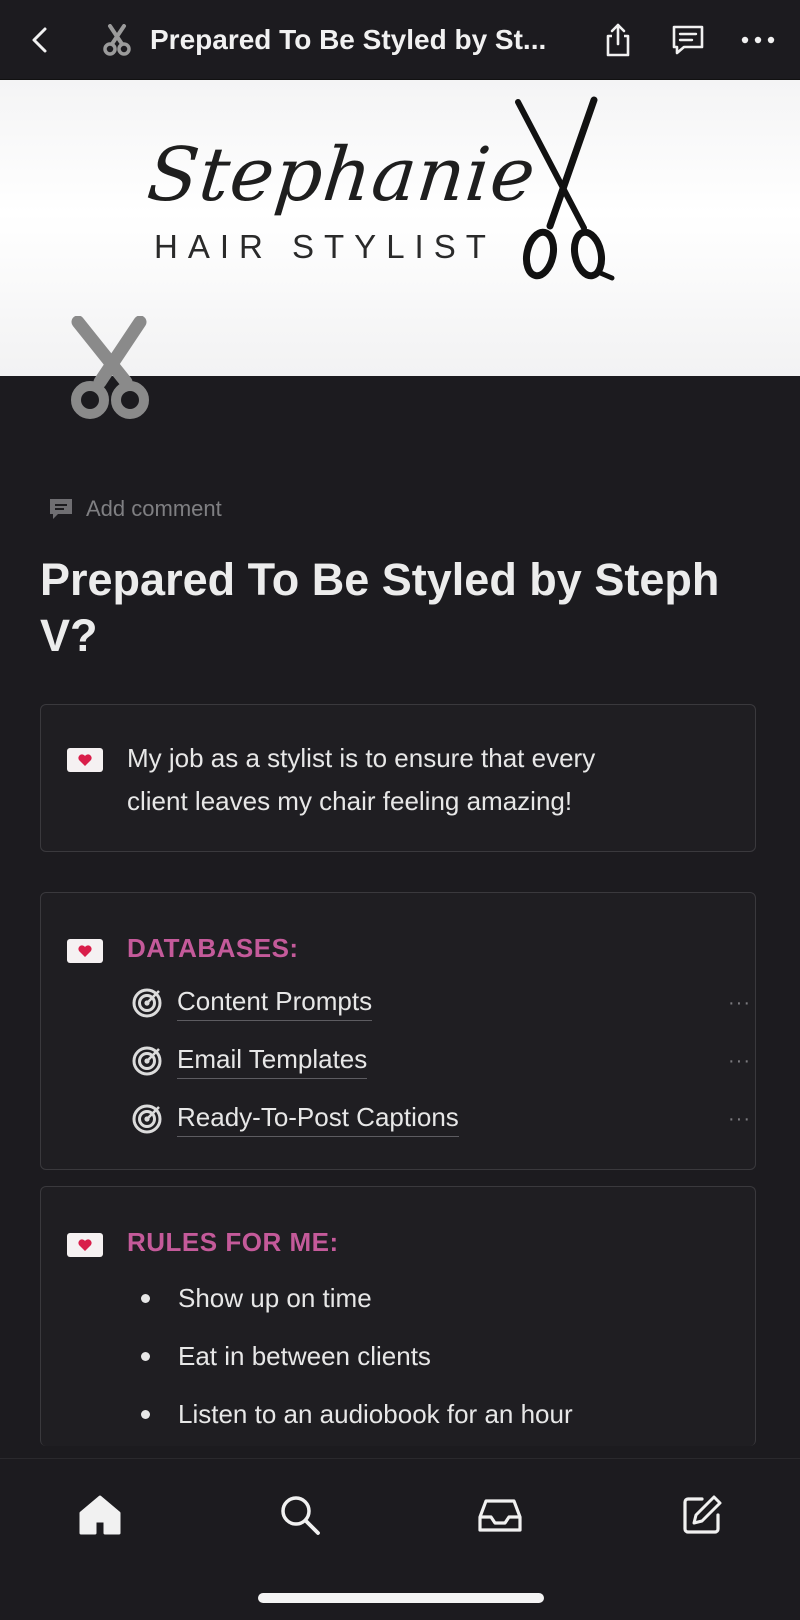  What do you see at coordinates (441, 1061) in the screenshot?
I see `database-link-email-templates: Email Templates ···` at bounding box center [441, 1061].